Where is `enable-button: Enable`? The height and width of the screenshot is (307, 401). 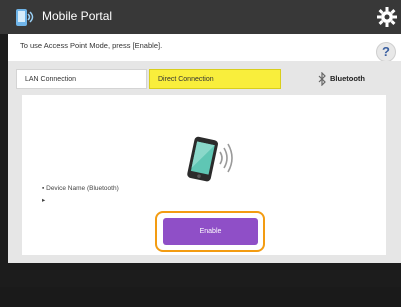 enable-button: Enable is located at coordinates (210, 231).